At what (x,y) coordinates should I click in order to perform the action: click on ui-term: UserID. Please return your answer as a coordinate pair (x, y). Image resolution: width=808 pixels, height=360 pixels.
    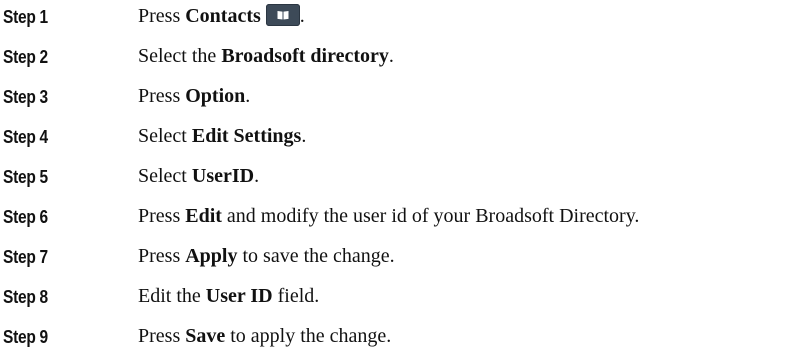
    Looking at the image, I should click on (223, 176).